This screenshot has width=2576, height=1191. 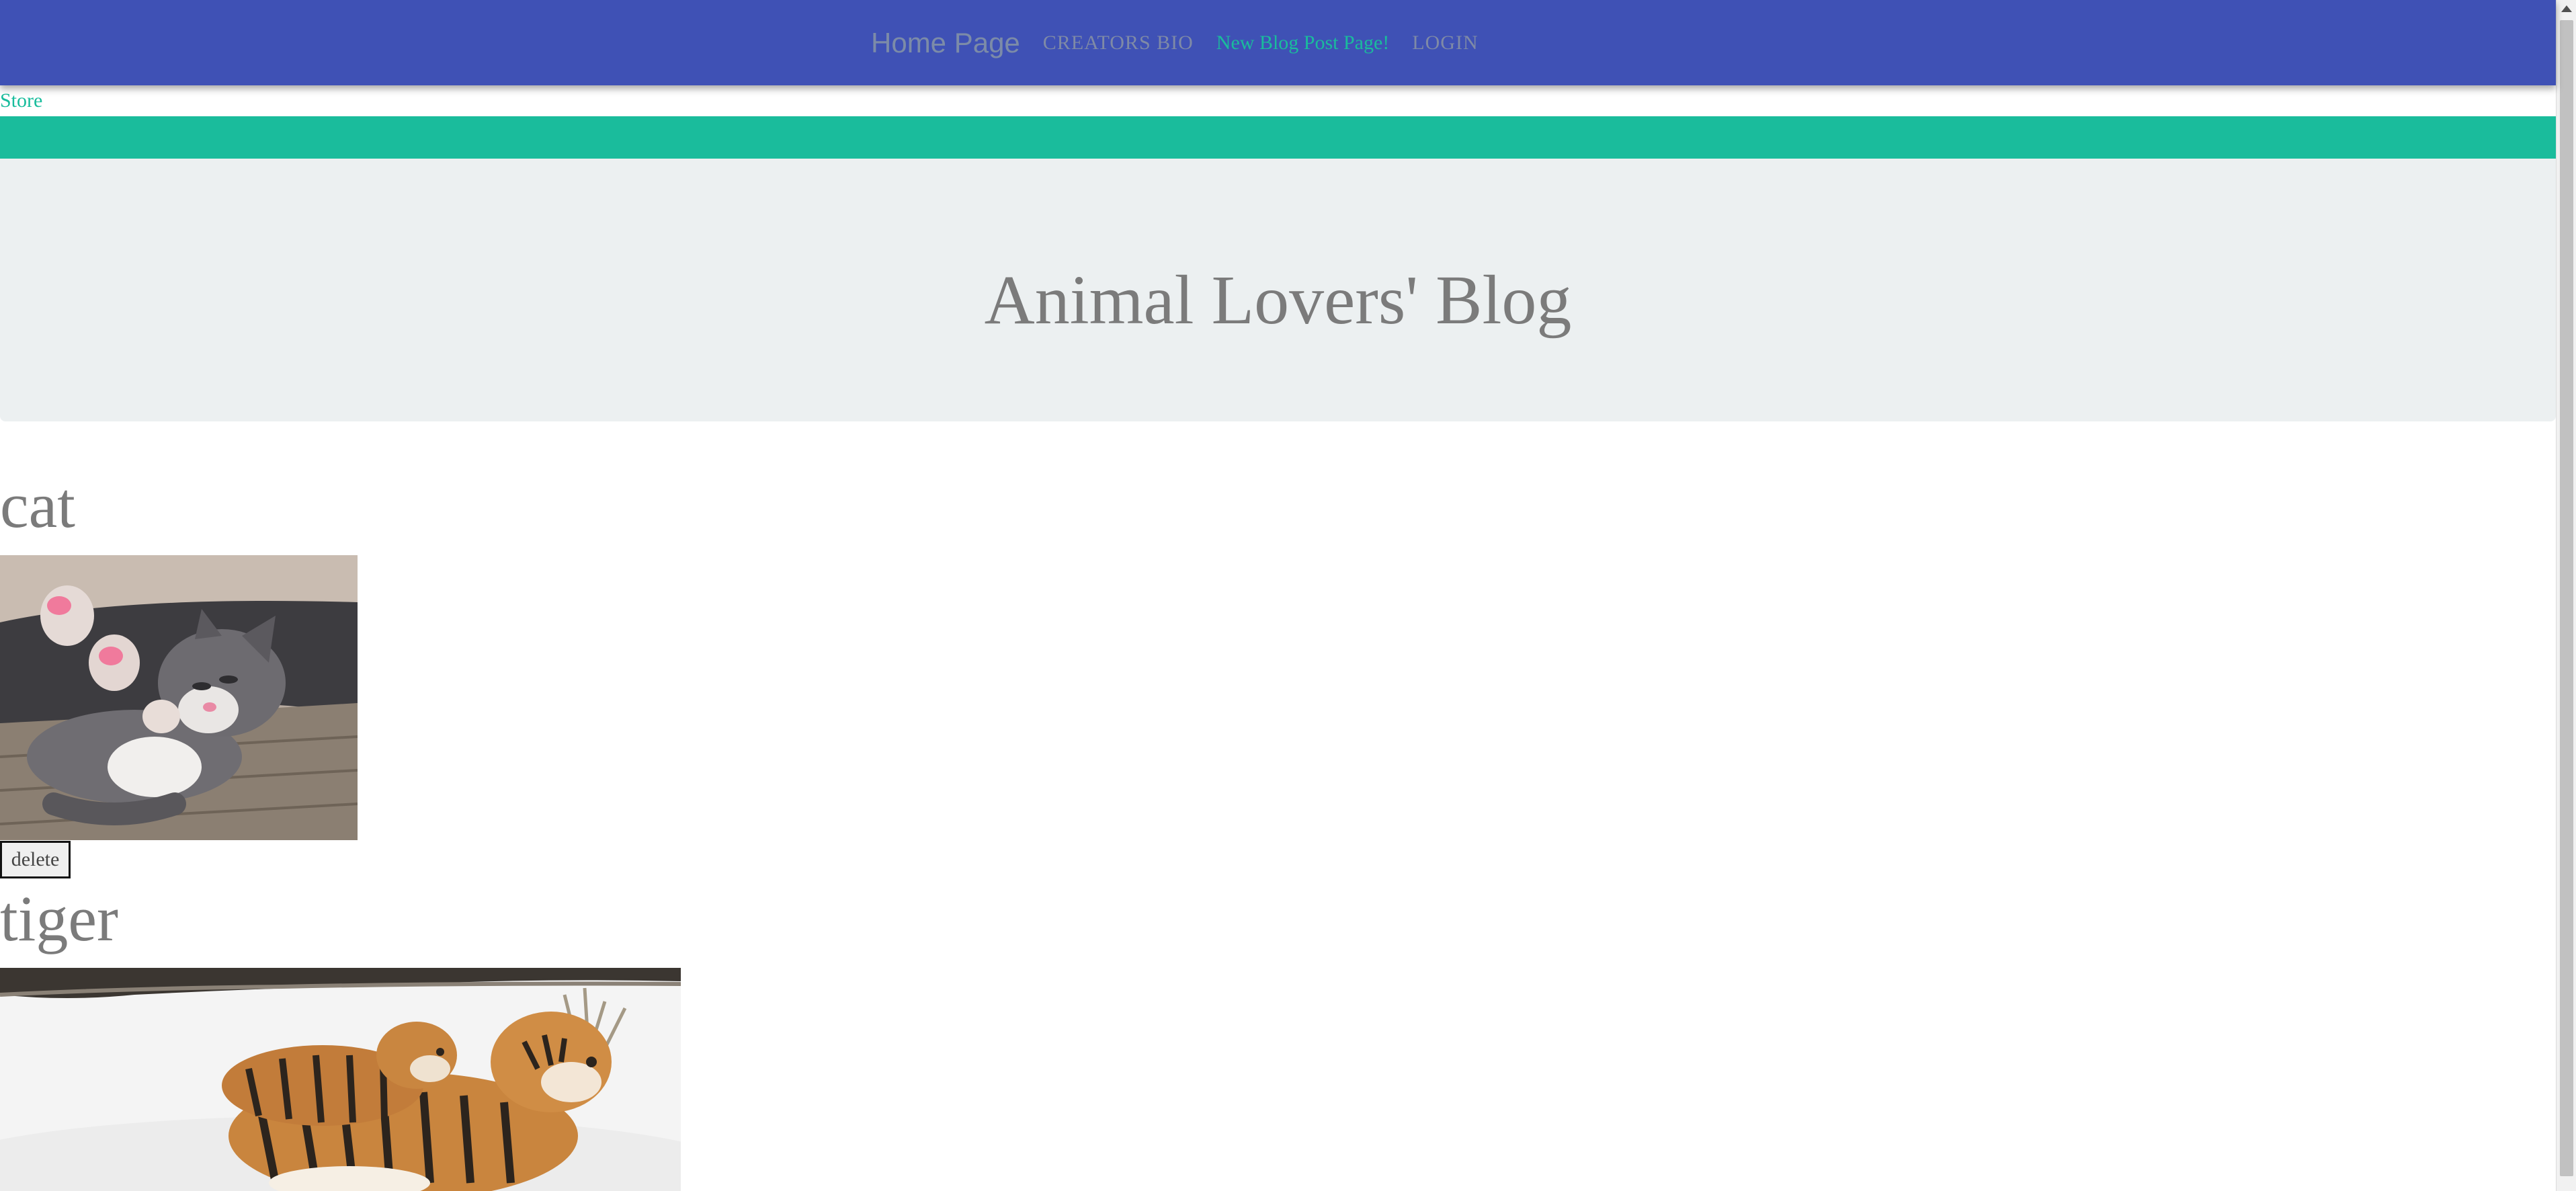 What do you see at coordinates (59, 918) in the screenshot?
I see `post-title-tiger: tiger` at bounding box center [59, 918].